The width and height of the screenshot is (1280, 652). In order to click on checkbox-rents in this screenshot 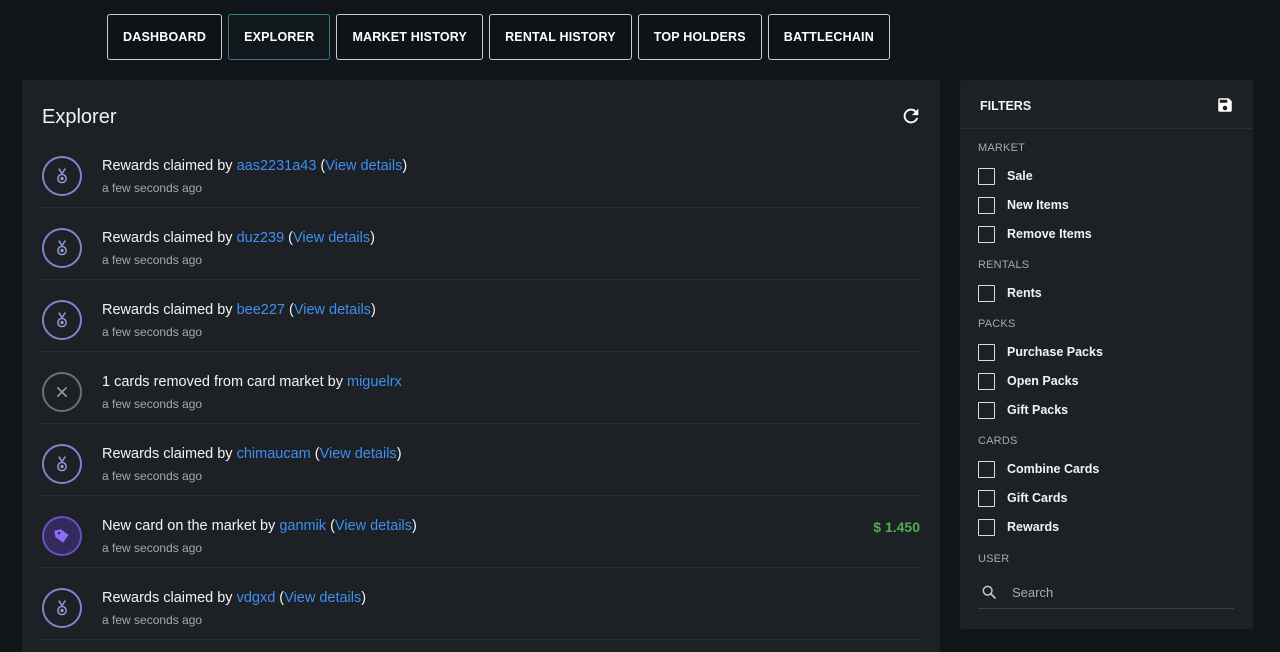, I will do `click(986, 293)`.